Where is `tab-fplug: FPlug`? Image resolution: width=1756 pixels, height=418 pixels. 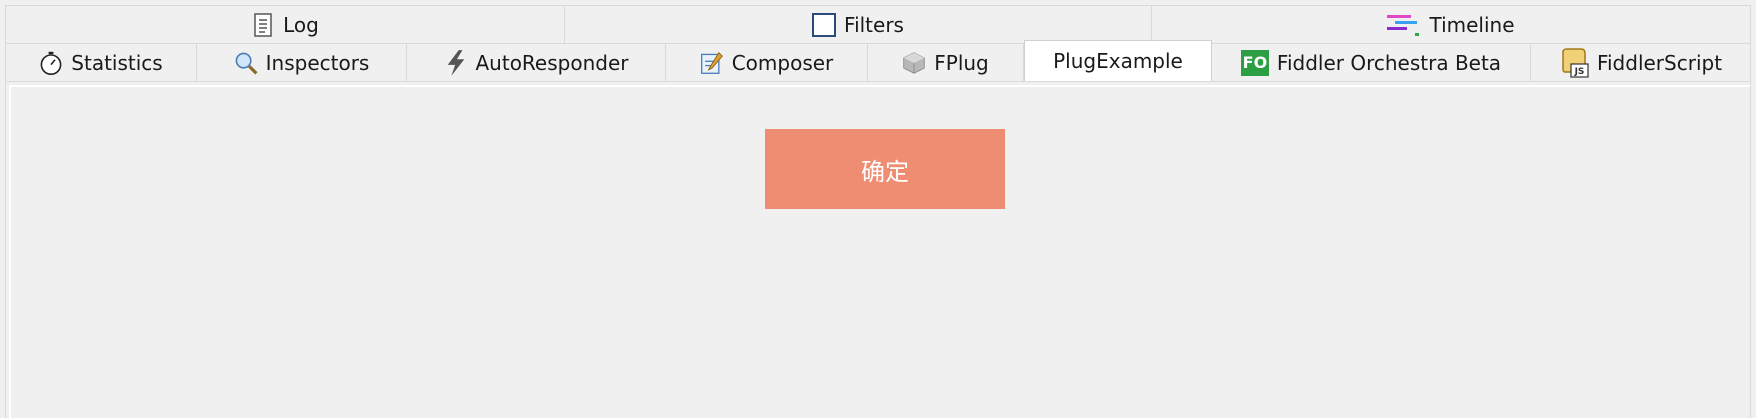 tab-fplug: FPlug is located at coordinates (946, 62).